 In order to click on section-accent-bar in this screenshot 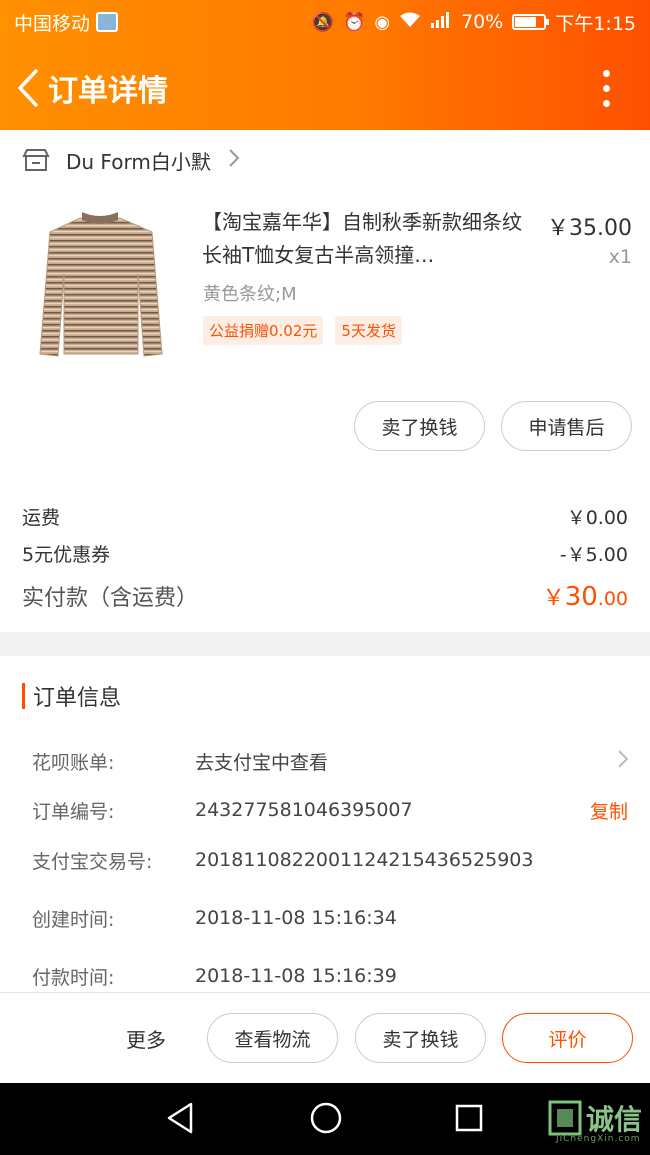, I will do `click(23, 696)`.